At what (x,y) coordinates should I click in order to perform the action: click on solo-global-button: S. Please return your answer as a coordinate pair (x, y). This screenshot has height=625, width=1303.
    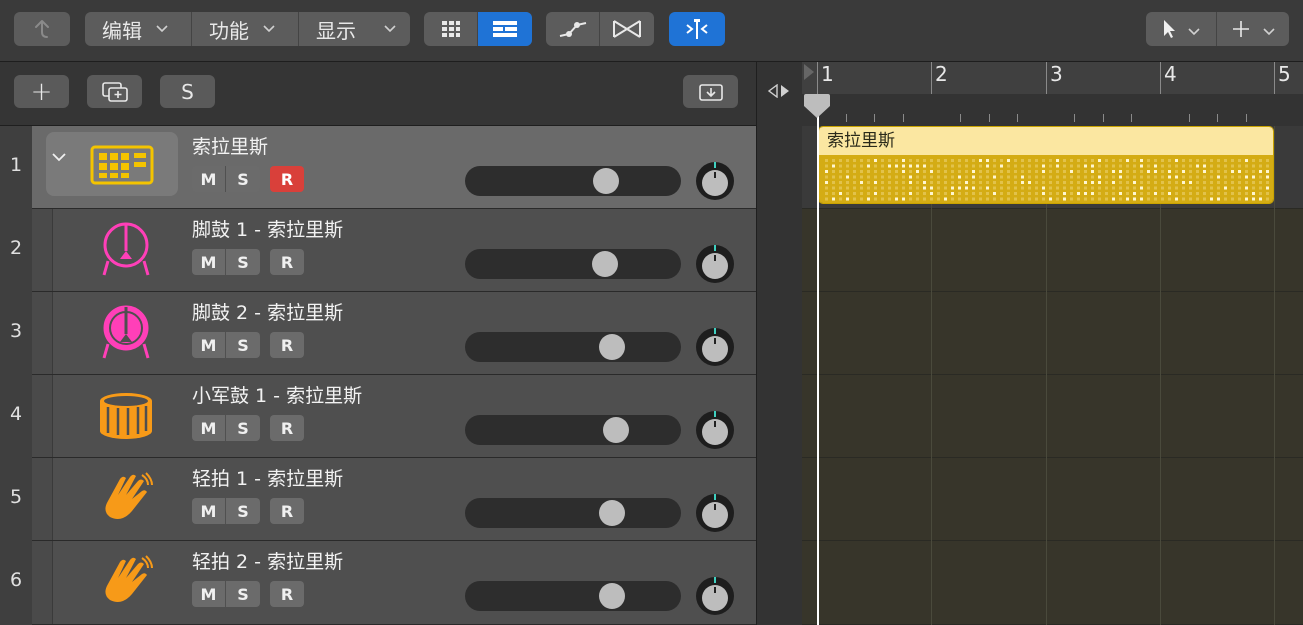
    Looking at the image, I should click on (187, 91).